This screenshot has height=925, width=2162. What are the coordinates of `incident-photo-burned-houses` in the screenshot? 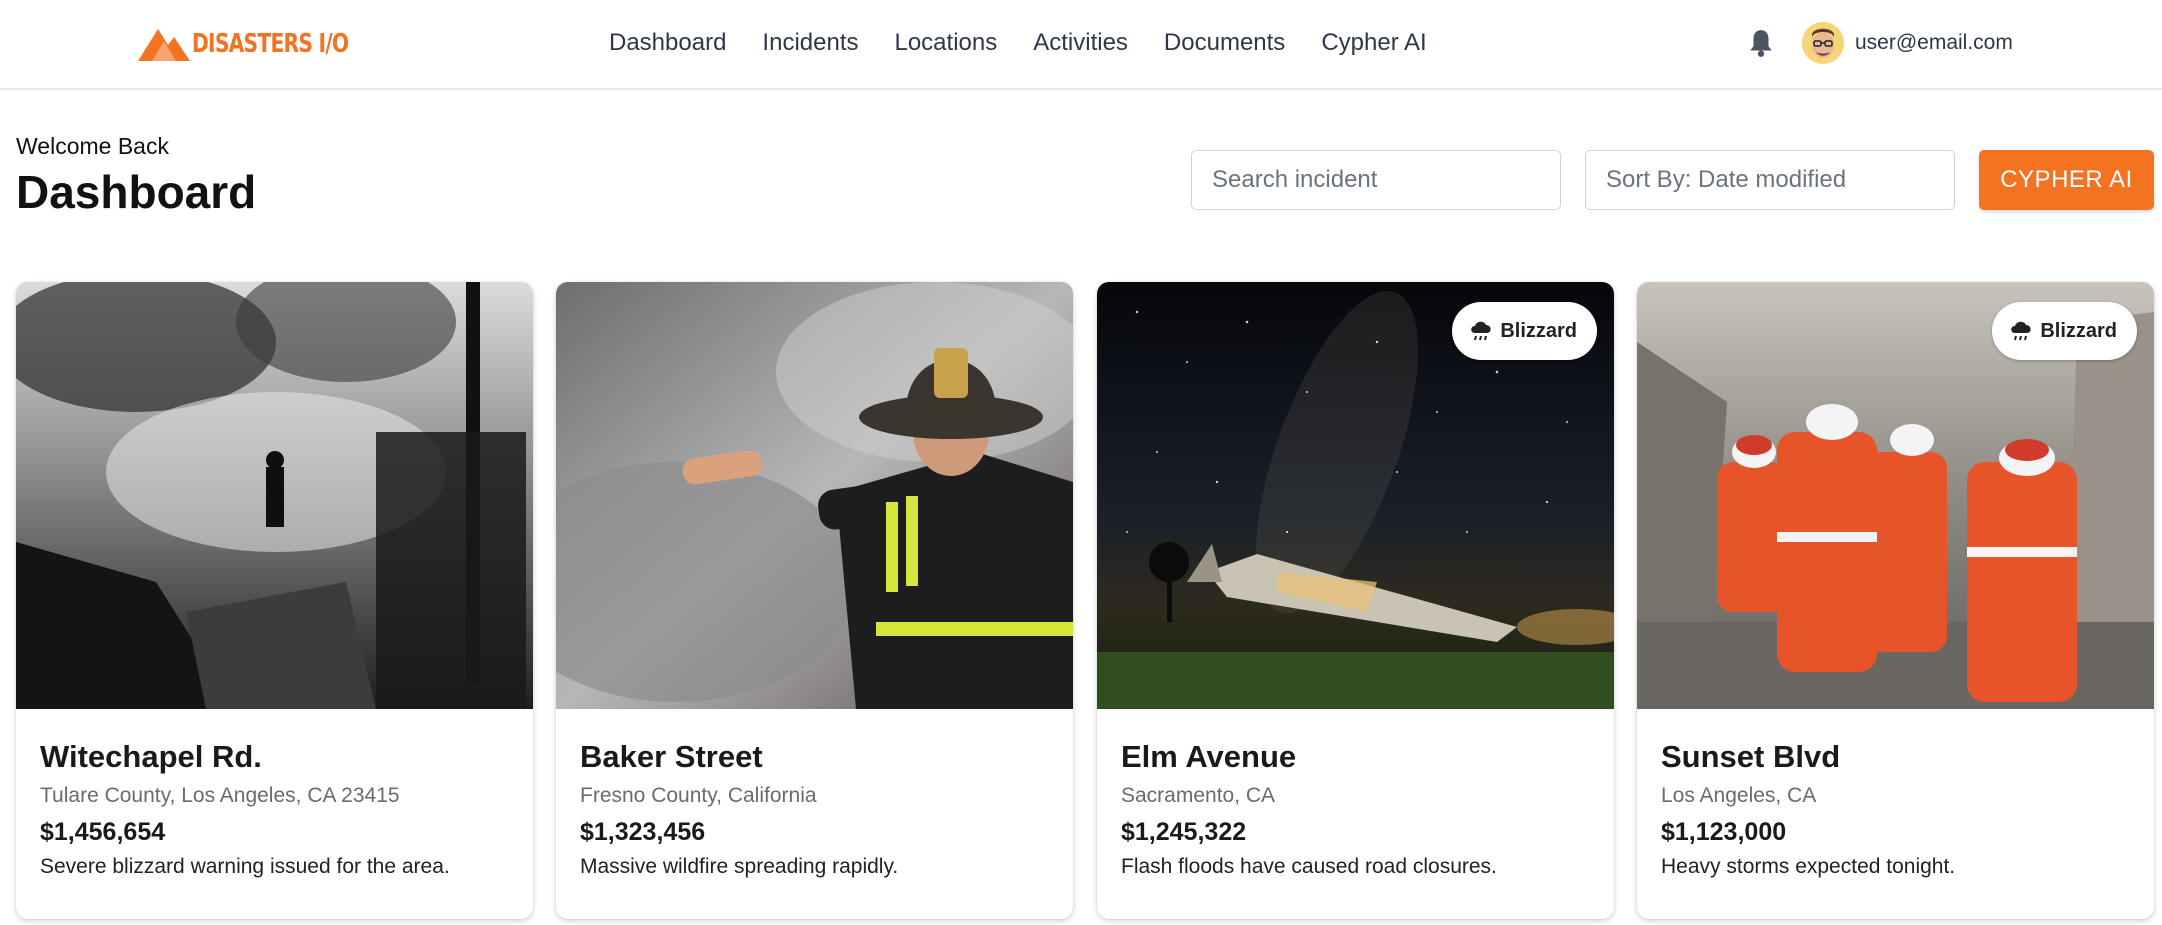 It's located at (274, 495).